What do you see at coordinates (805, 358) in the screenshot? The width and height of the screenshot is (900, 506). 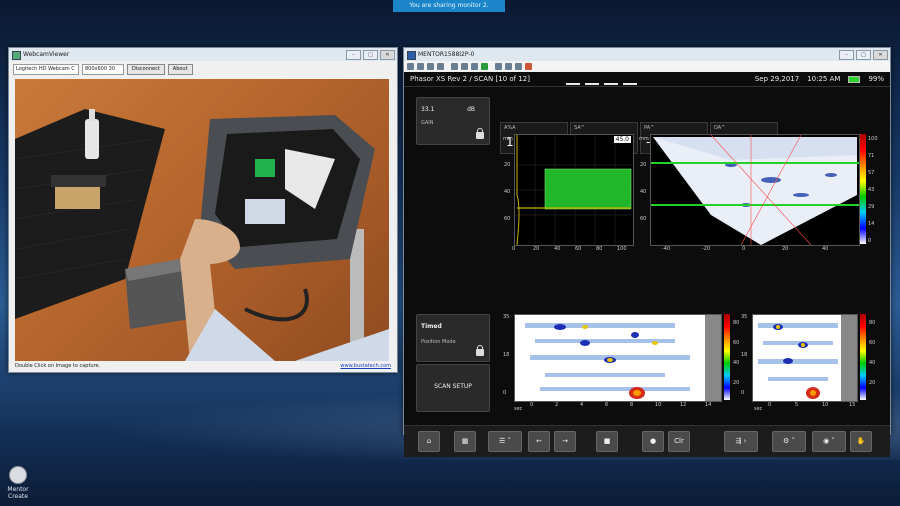 I see `cscan-right-plot` at bounding box center [805, 358].